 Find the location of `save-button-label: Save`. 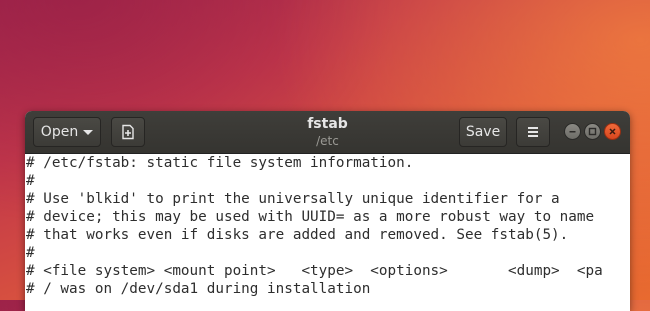

save-button-label: Save is located at coordinates (483, 132).